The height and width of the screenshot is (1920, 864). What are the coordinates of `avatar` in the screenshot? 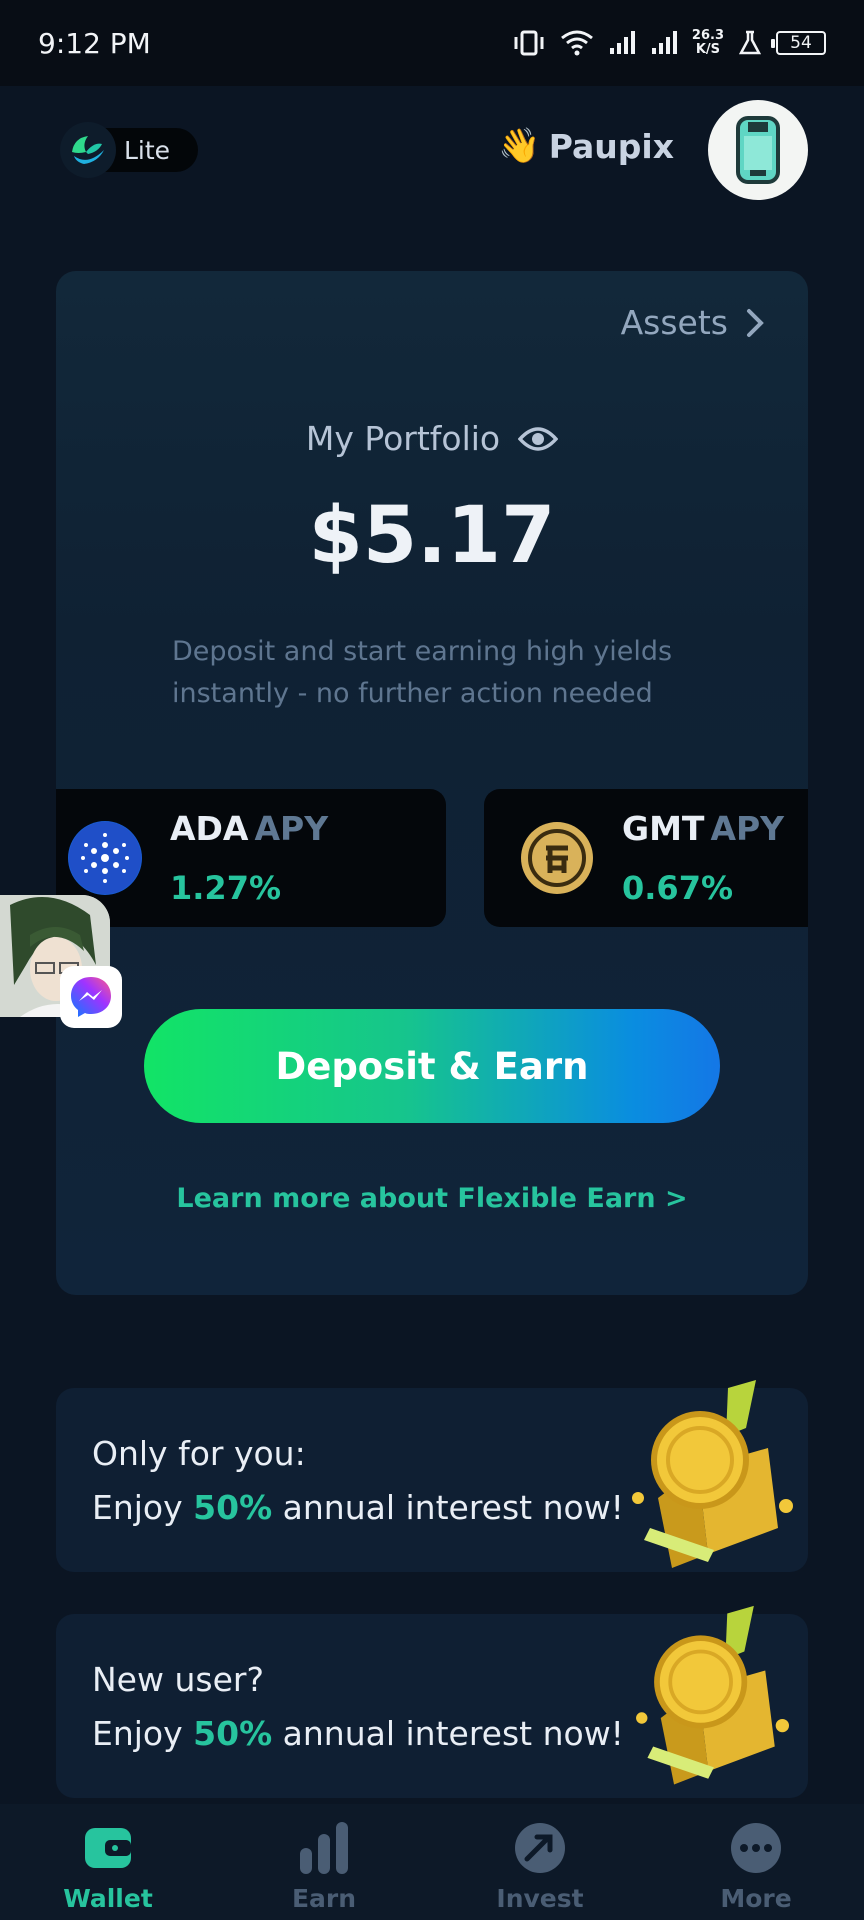 It's located at (758, 150).